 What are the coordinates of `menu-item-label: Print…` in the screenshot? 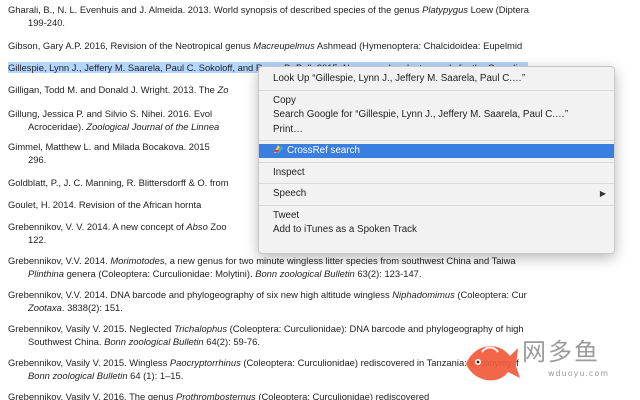 It's located at (288, 129).